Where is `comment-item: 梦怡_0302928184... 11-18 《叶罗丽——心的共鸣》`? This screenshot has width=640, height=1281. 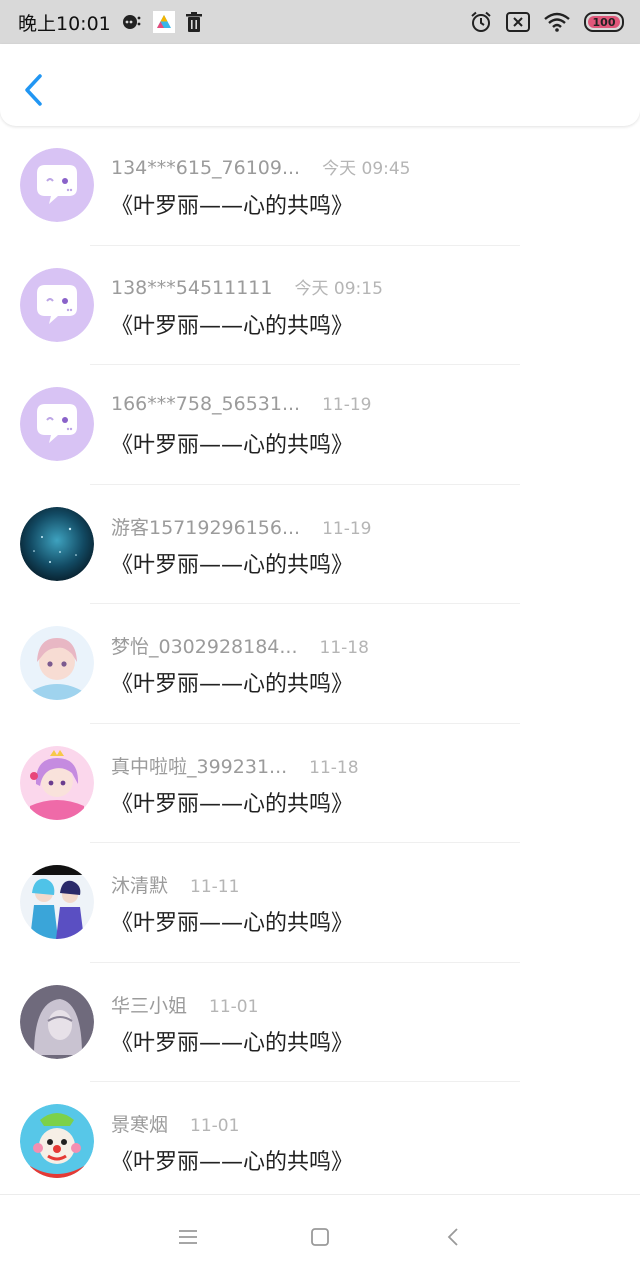
comment-item: 梦怡_0302928184... 11-18 《叶罗丽——心的共鸣》 is located at coordinates (320, 664).